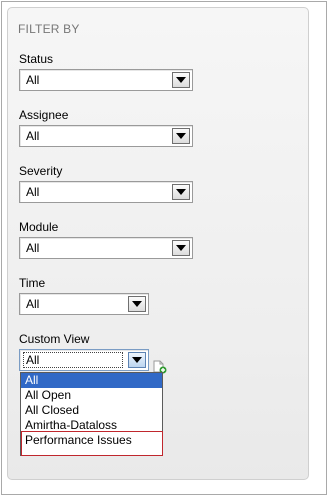 The width and height of the screenshot is (328, 496). Describe the element at coordinates (91, 380) in the screenshot. I see `dropdown-option-all: All` at that location.